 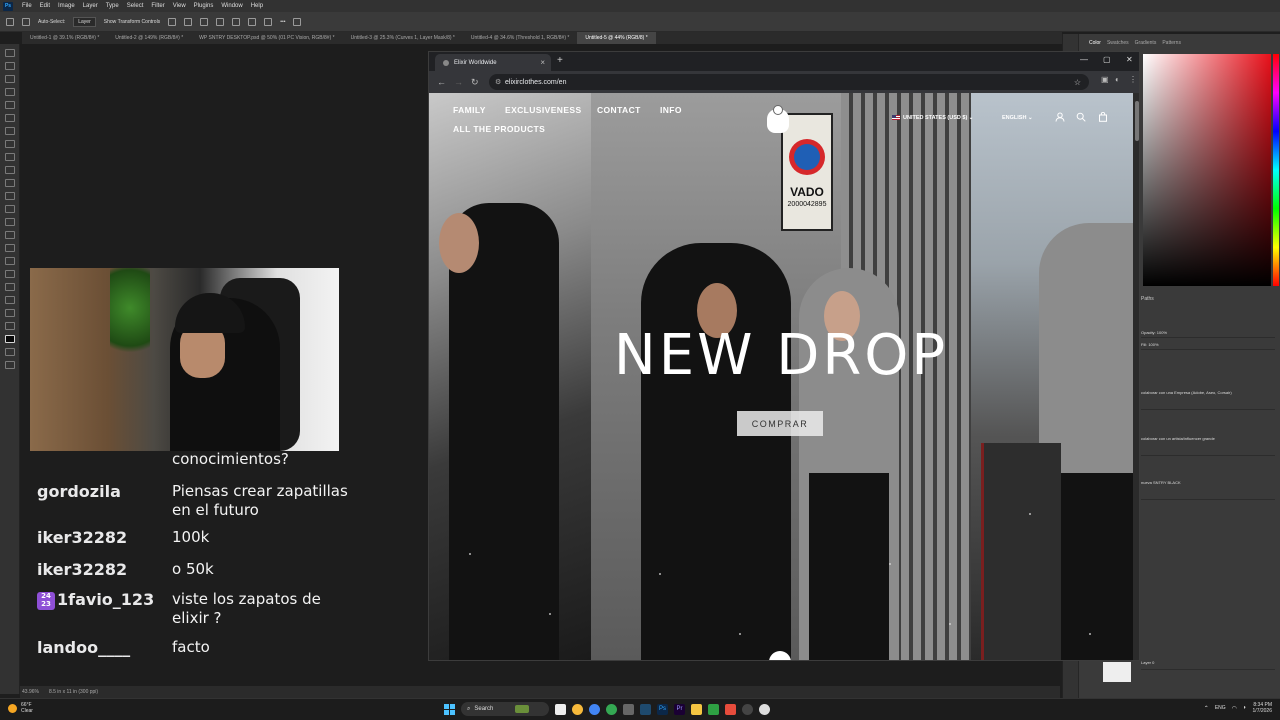 I want to click on media-play-icon, so click(x=764, y=709).